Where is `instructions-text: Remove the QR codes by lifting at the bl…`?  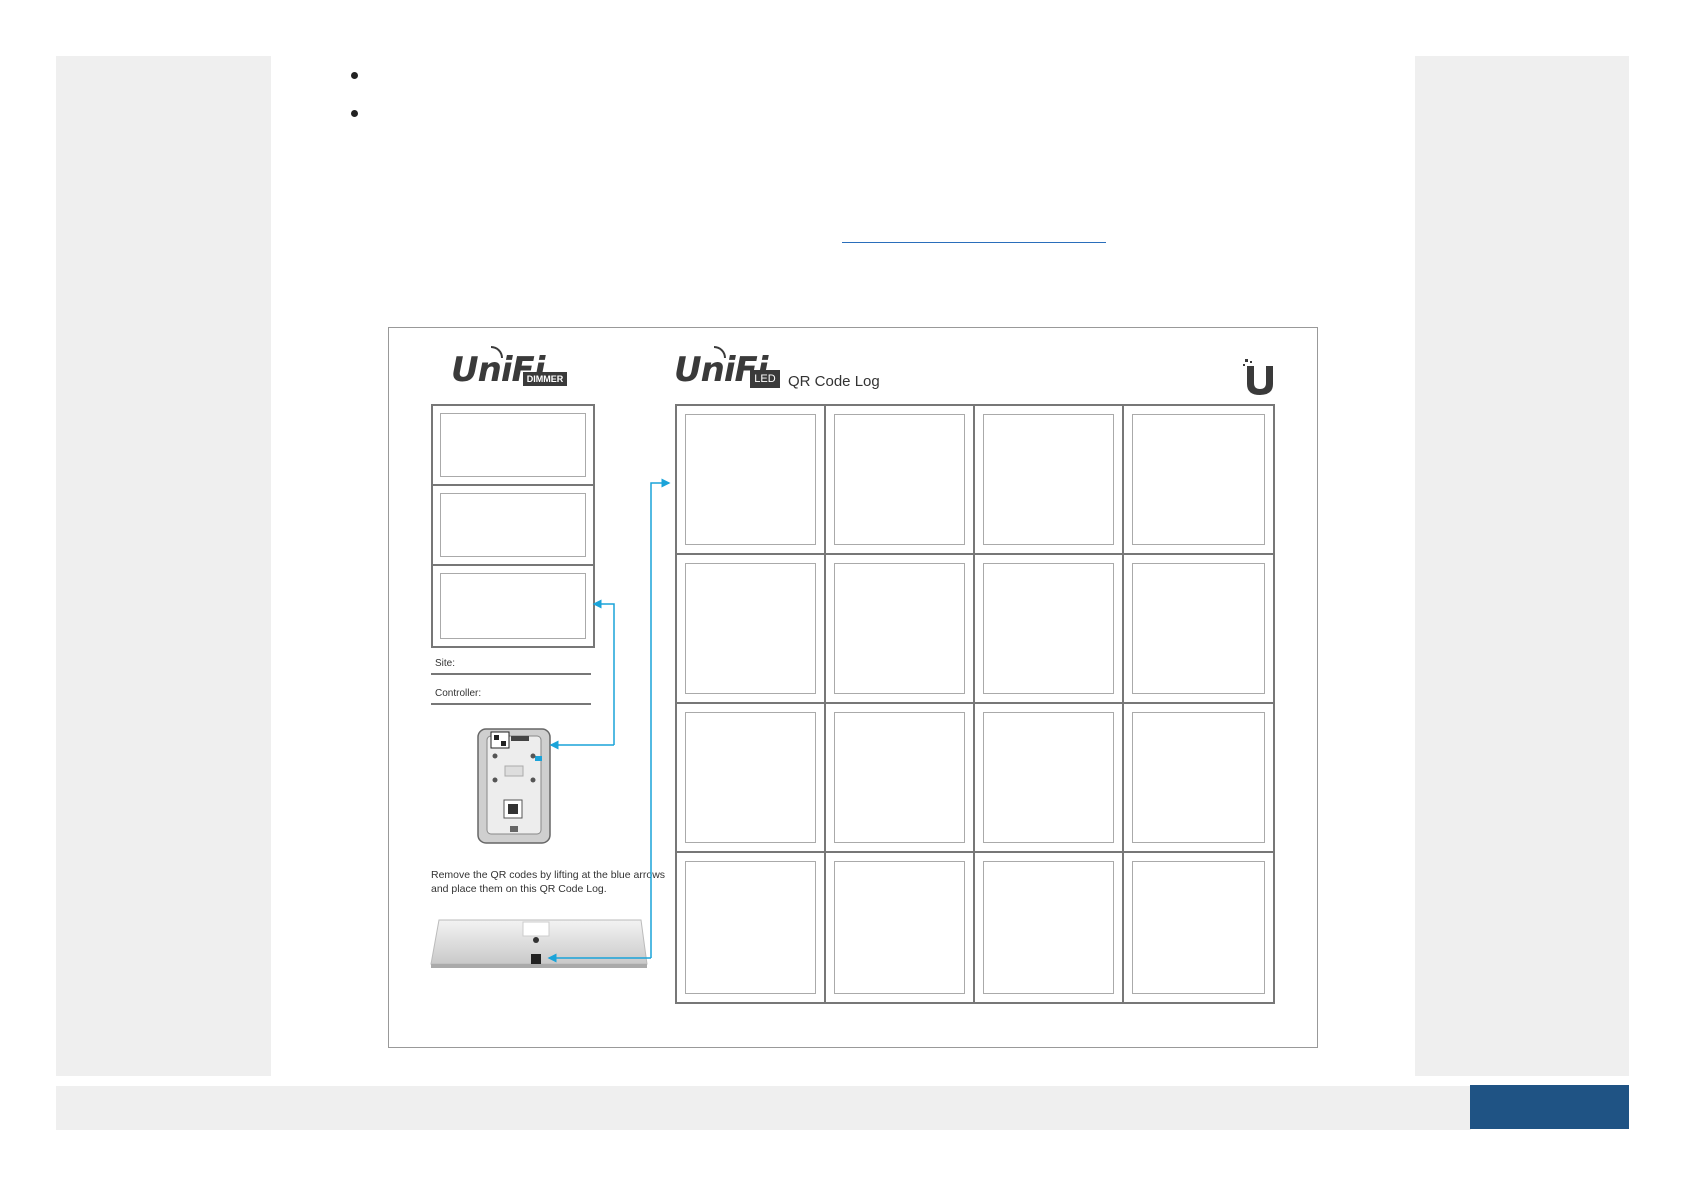 instructions-text: Remove the QR codes by lifting at the bl… is located at coordinates (548, 882).